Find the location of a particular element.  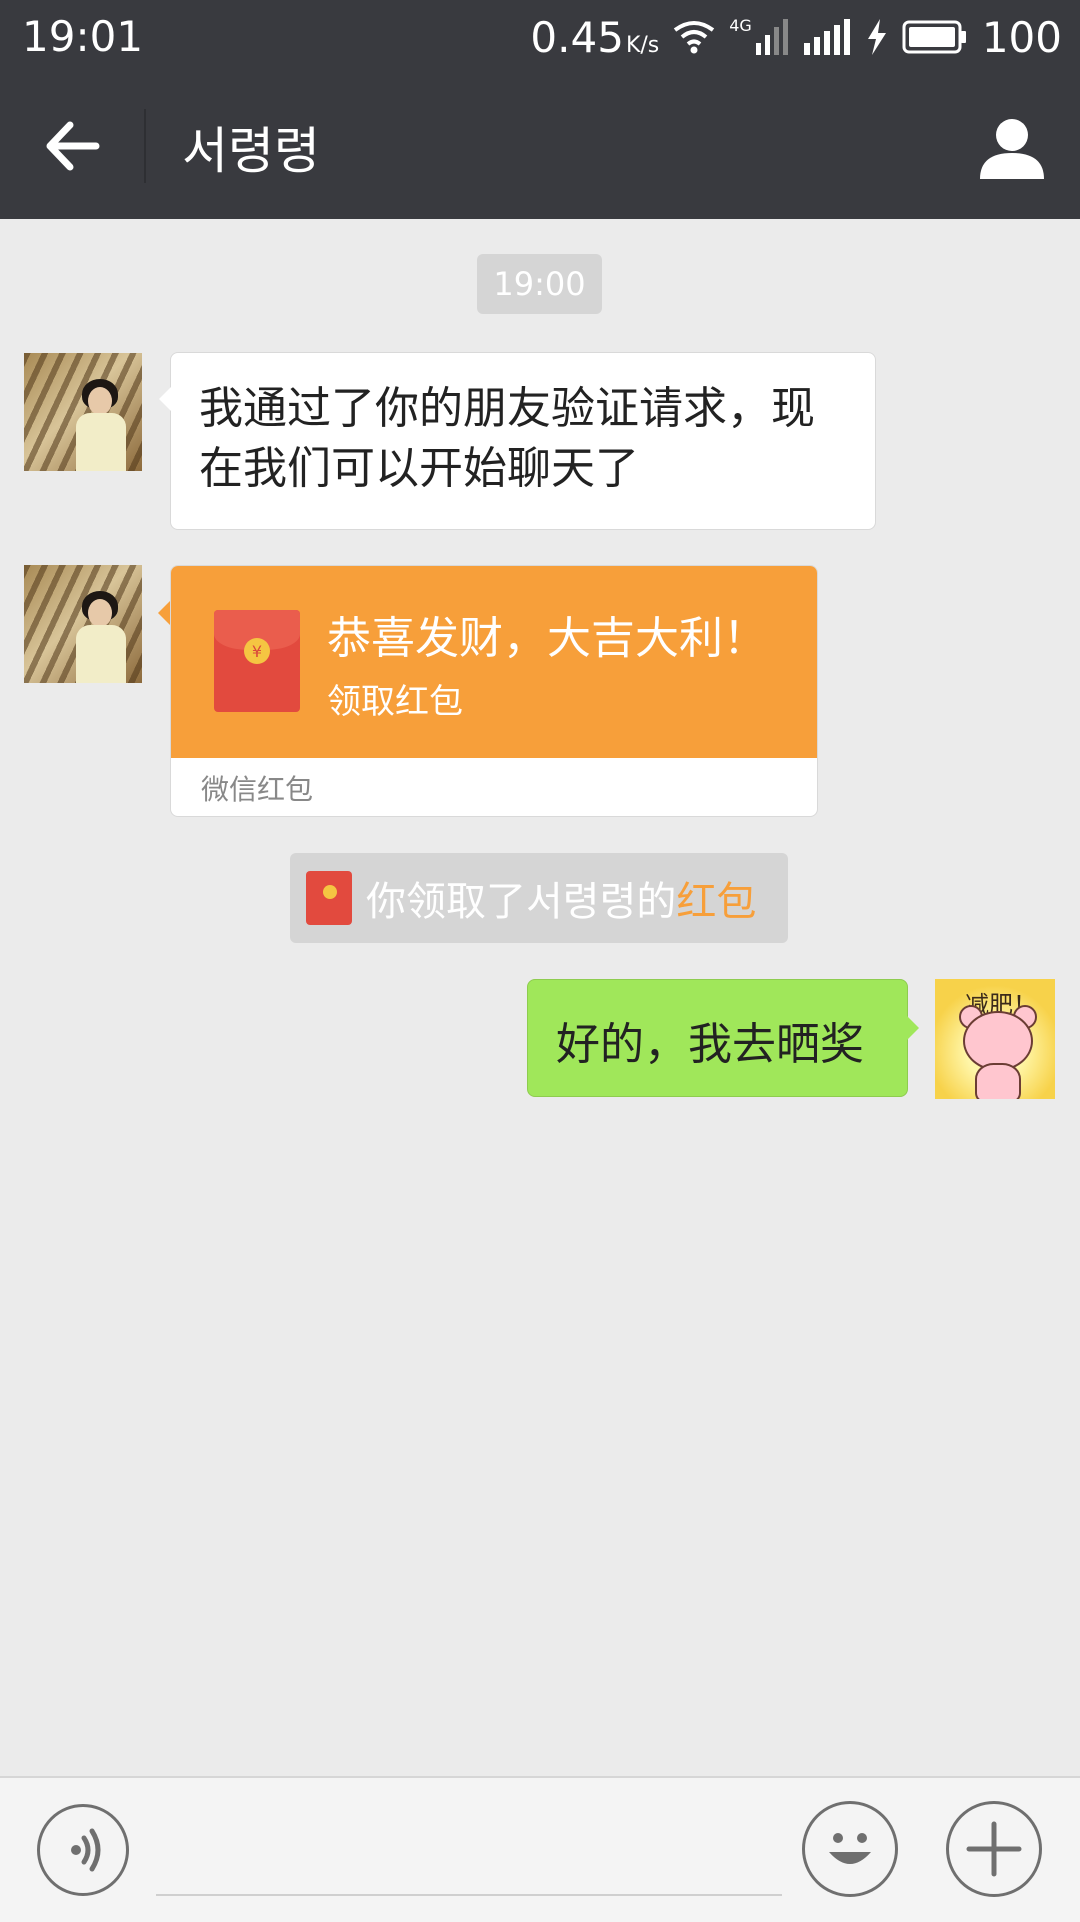

profile-button is located at coordinates (1012, 147).